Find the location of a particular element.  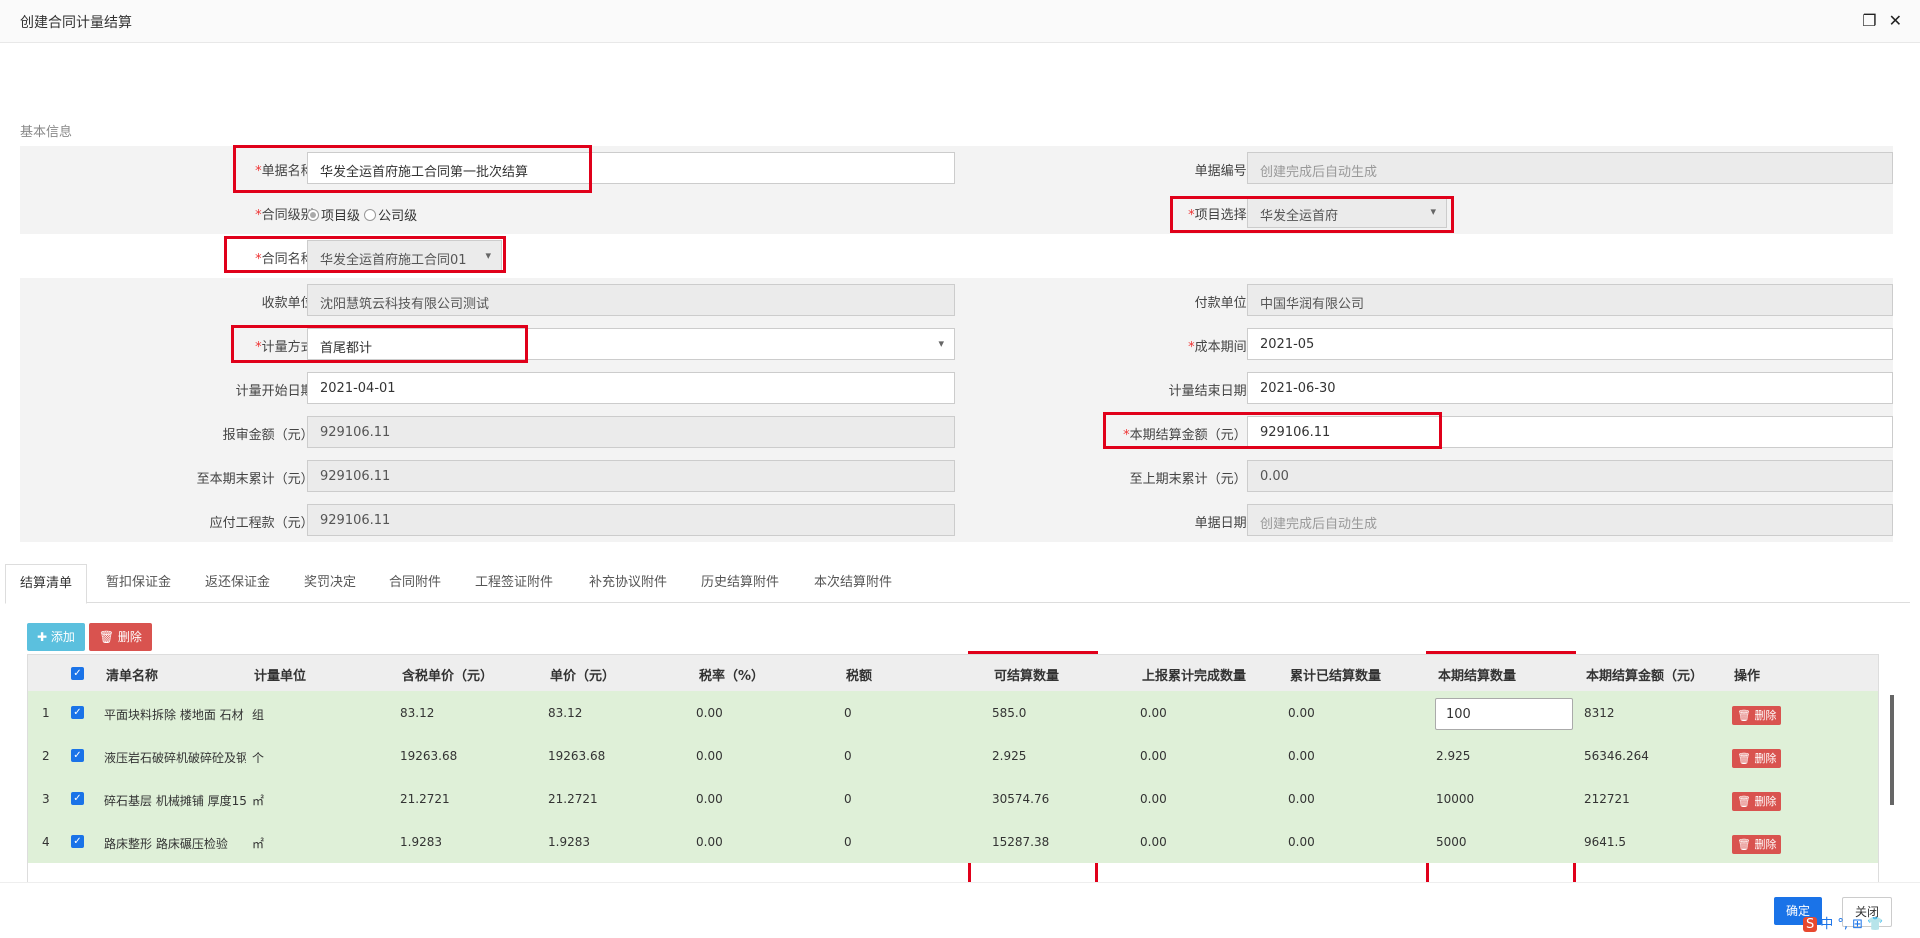

cell-tax-price: 83.12 is located at coordinates (417, 713).